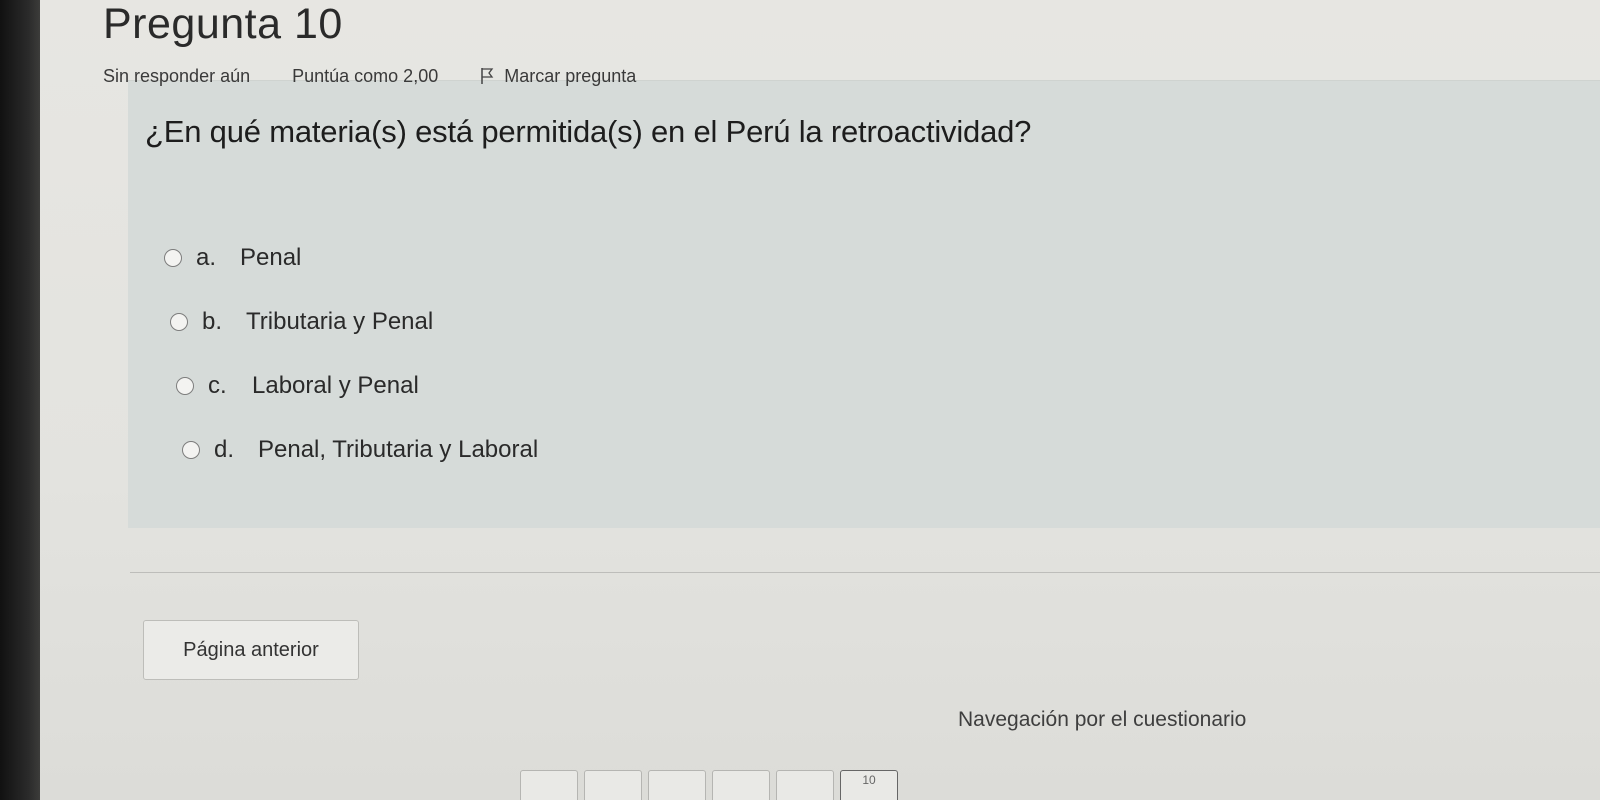 This screenshot has height=800, width=1600. Describe the element at coordinates (217, 385) in the screenshot. I see `answer-letter: c.` at that location.